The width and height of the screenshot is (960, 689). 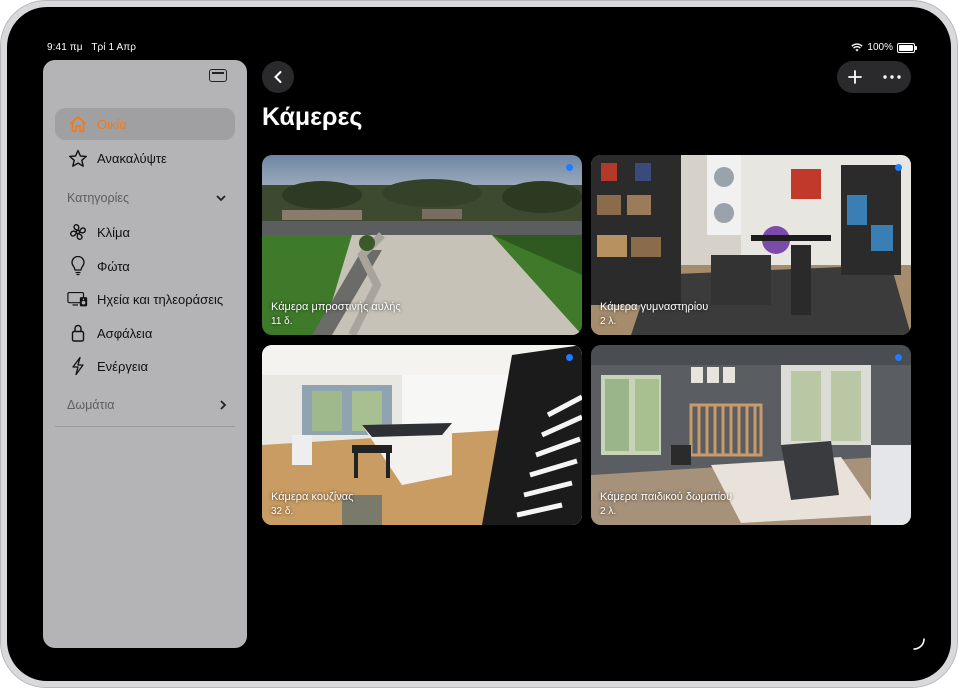 I want to click on sidebar-item-label: Φώτα, so click(x=113, y=266).